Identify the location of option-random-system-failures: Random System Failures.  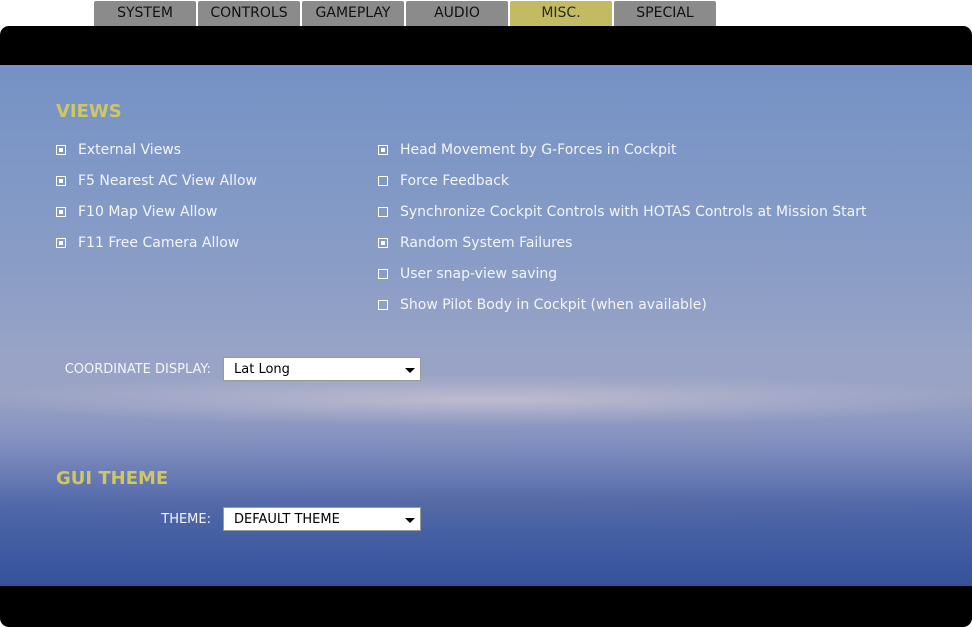
(475, 243).